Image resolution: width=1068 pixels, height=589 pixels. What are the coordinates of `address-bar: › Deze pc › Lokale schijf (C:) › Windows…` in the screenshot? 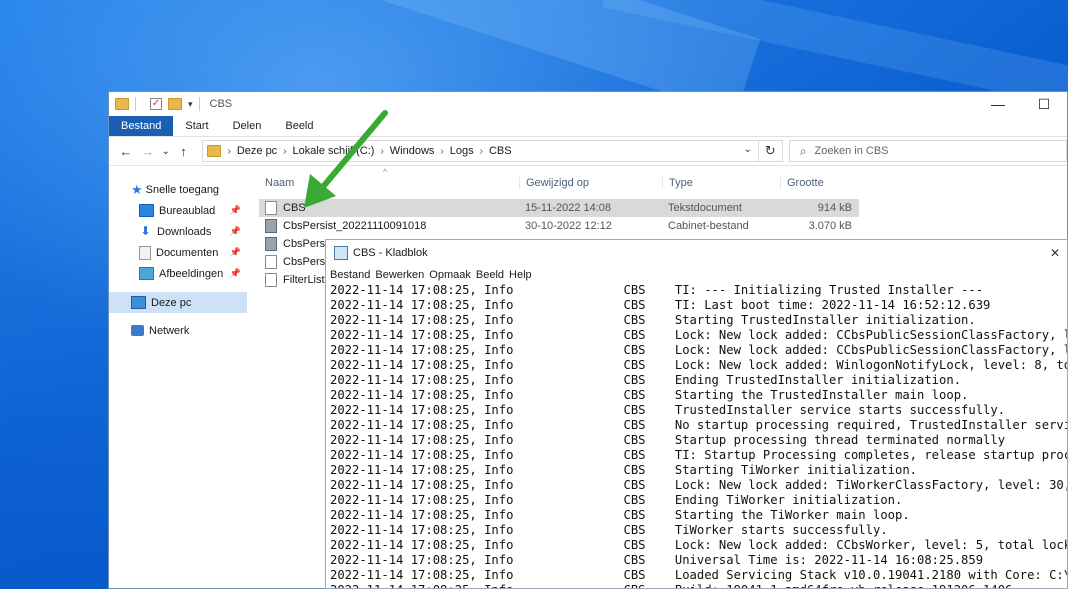 It's located at (480, 151).